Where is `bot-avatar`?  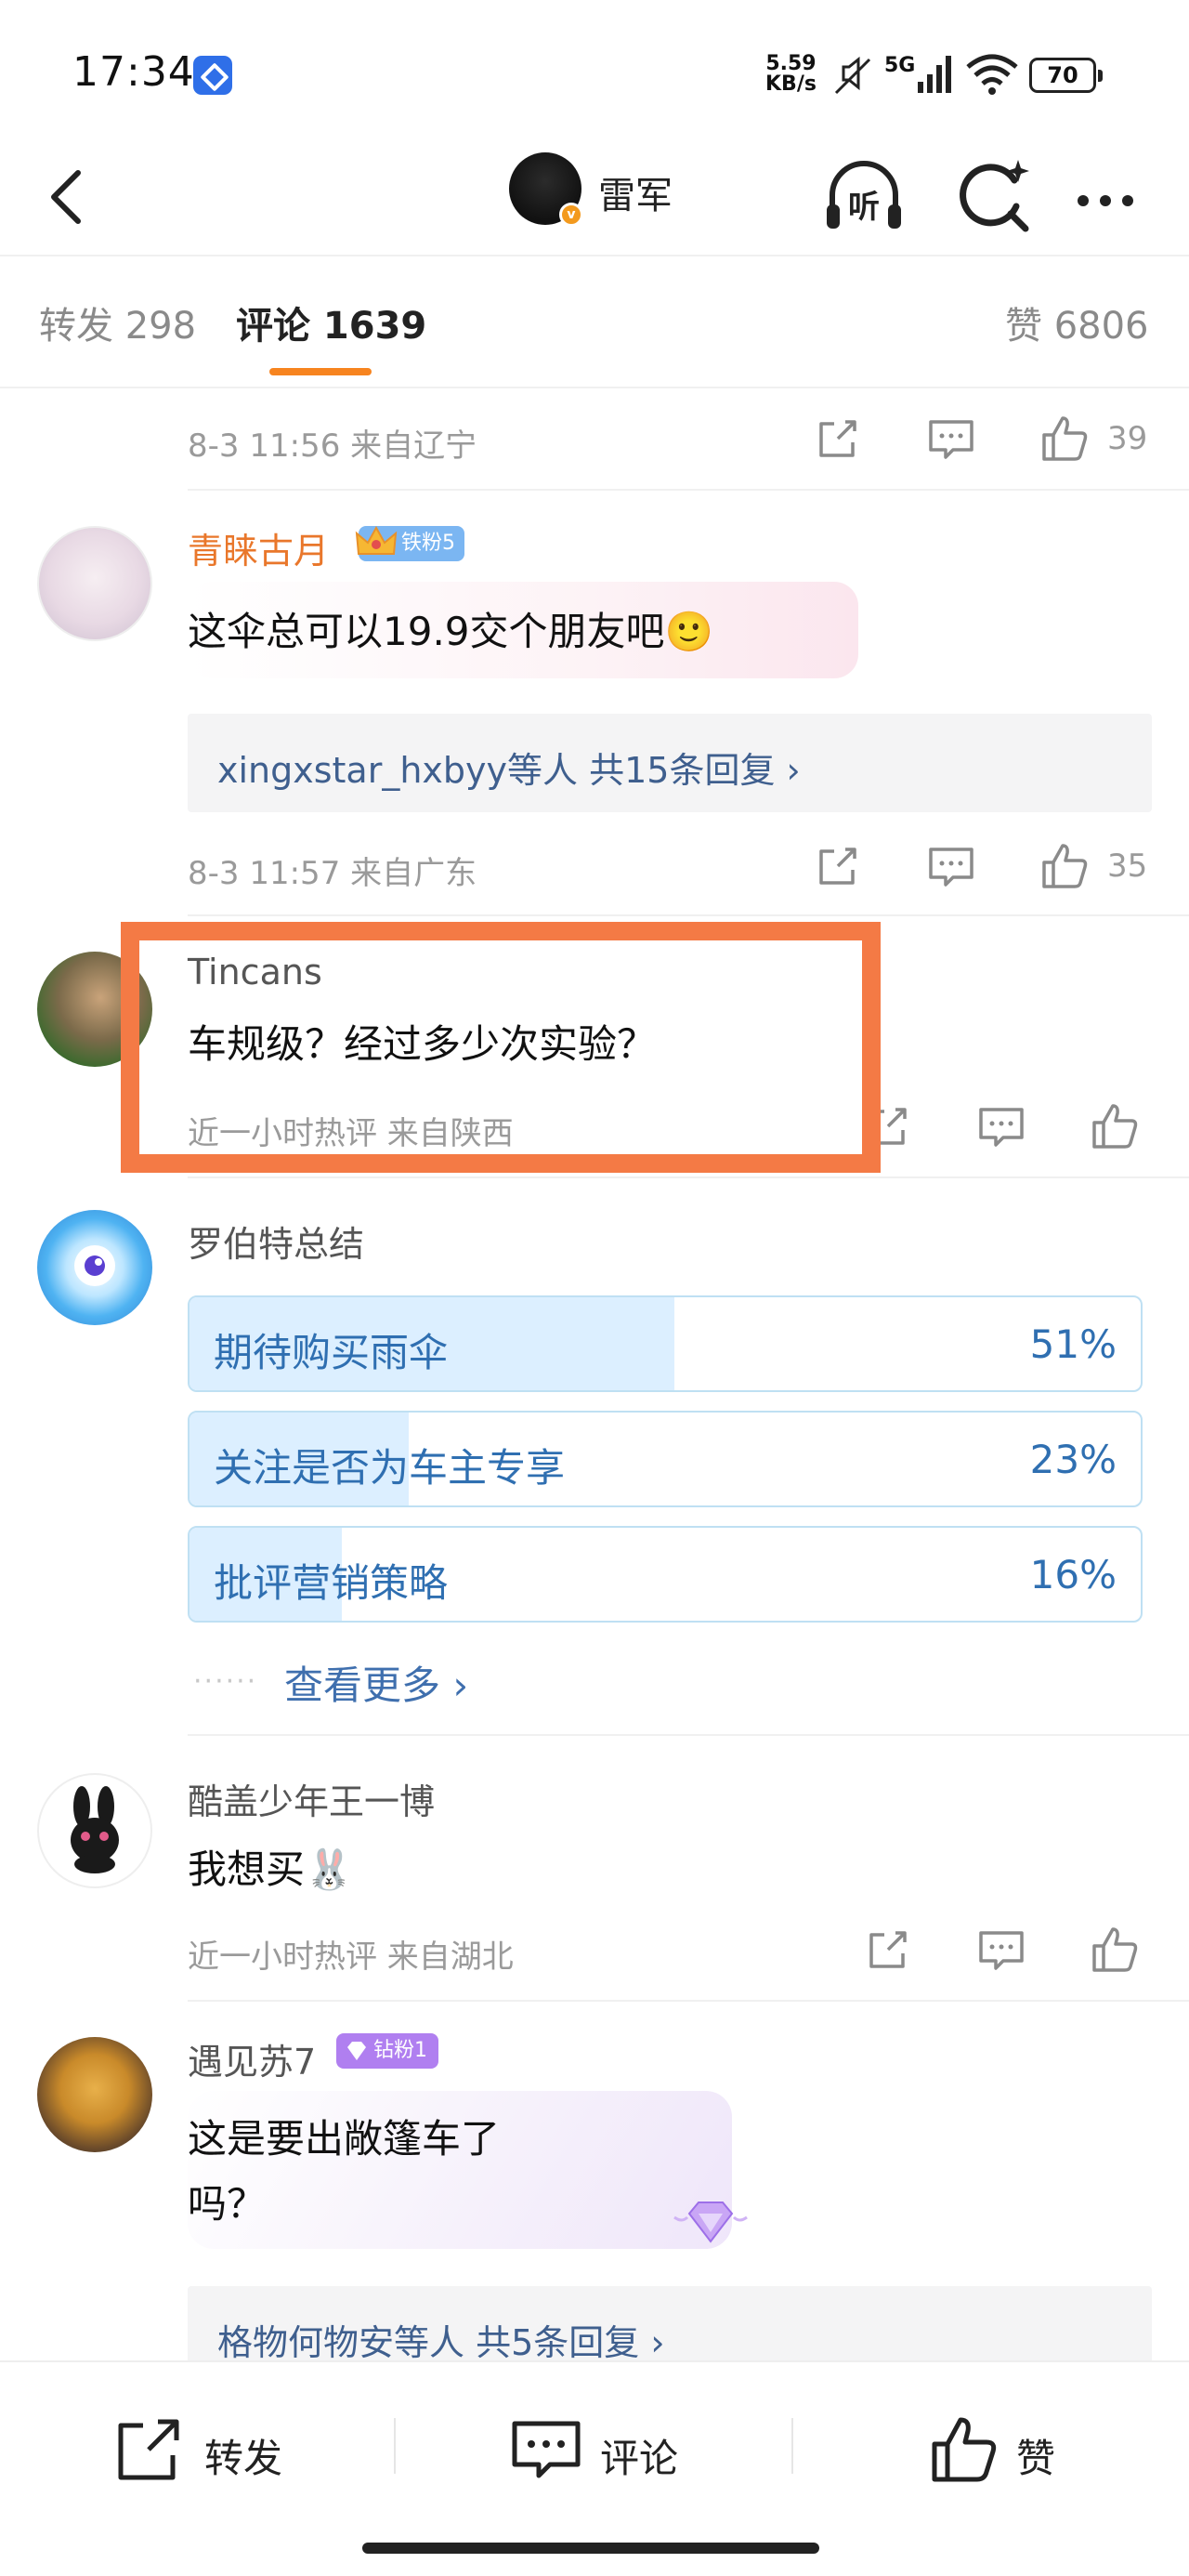 bot-avatar is located at coordinates (94, 1267).